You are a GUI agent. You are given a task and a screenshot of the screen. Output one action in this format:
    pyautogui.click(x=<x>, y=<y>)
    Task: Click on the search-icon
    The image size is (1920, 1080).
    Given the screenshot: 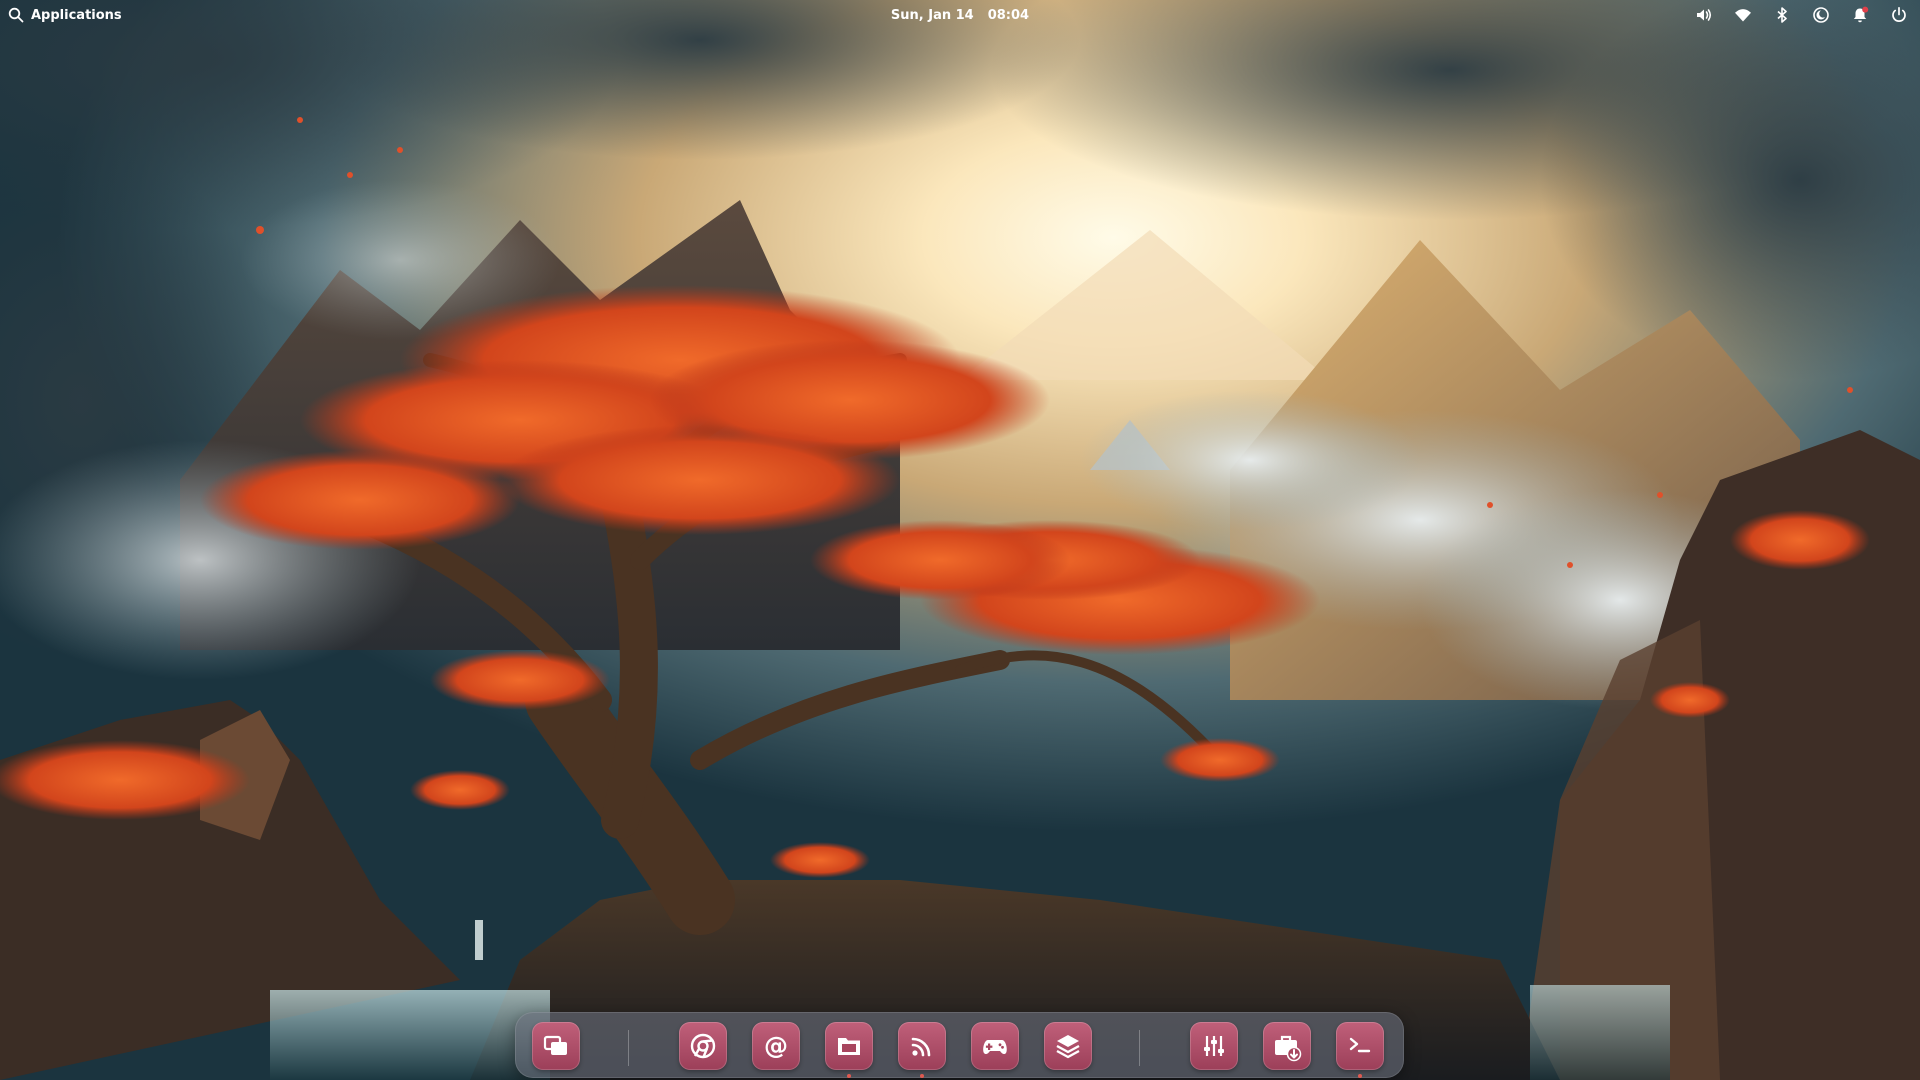 What is the action you would take?
    pyautogui.click(x=16, y=15)
    